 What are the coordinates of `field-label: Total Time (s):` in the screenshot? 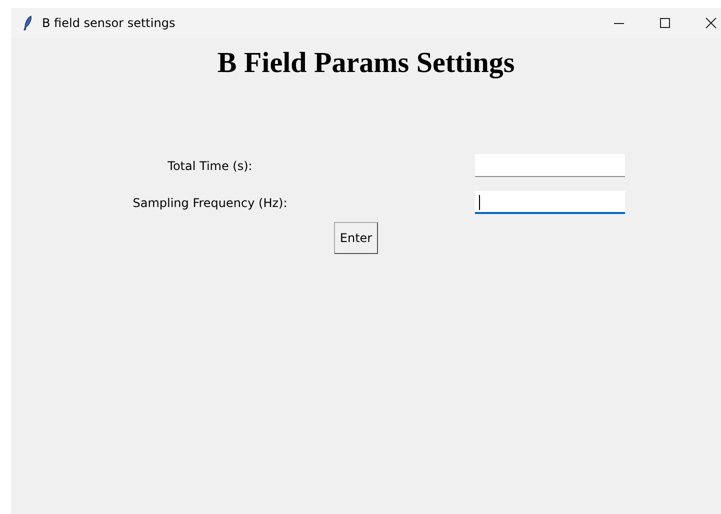 It's located at (210, 165).